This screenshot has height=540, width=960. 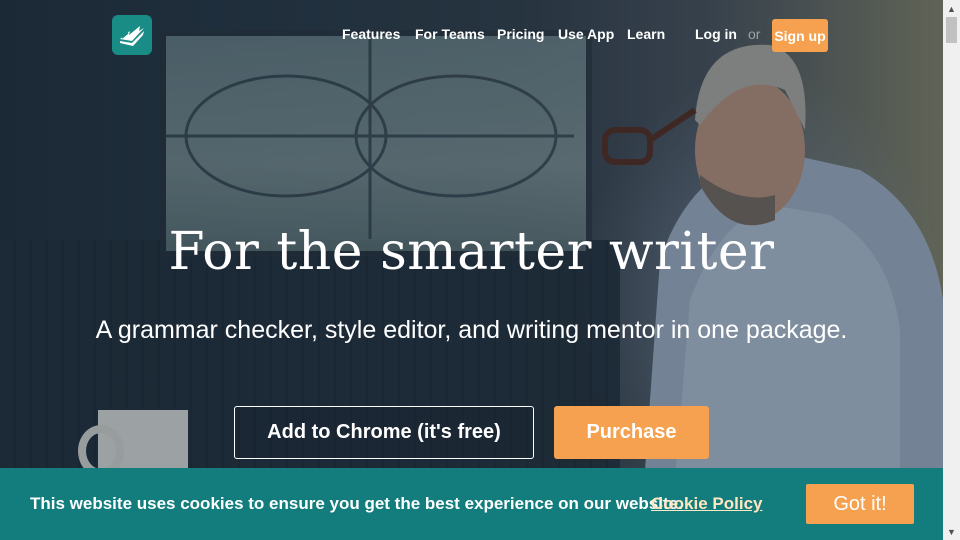 What do you see at coordinates (800, 35) in the screenshot?
I see `signup-button: Sign up` at bounding box center [800, 35].